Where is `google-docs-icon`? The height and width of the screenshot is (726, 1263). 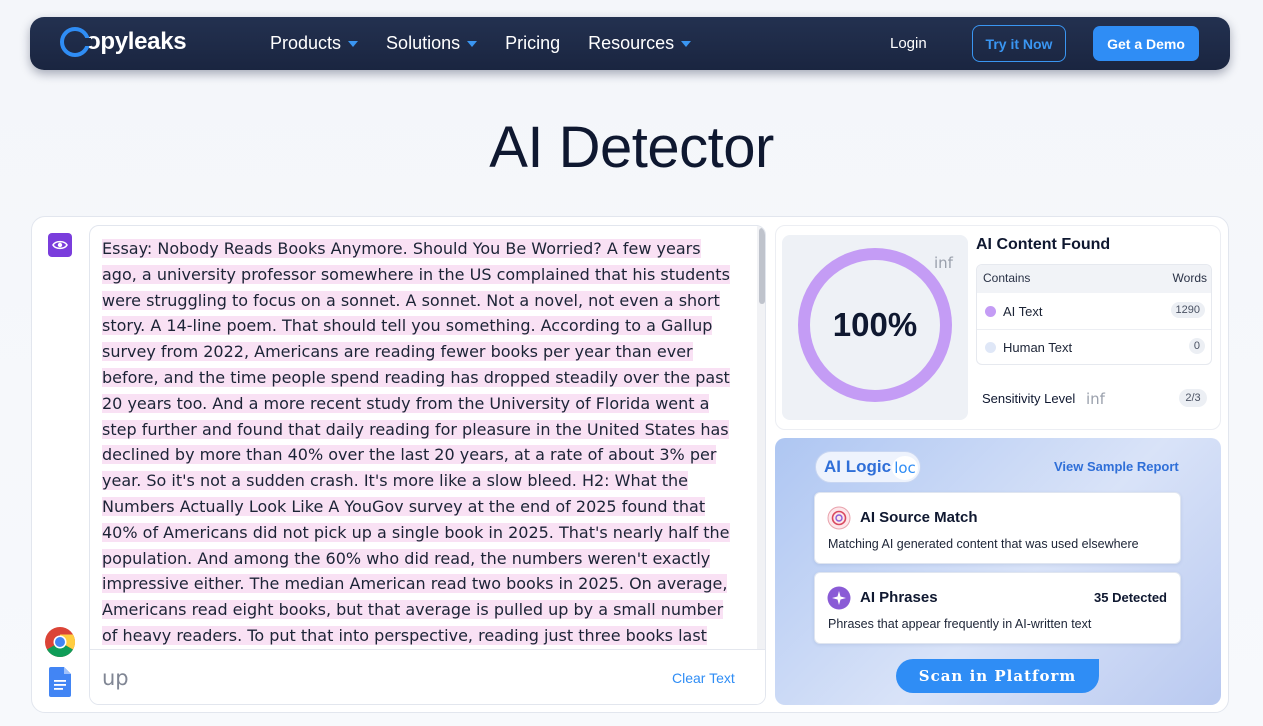
google-docs-icon is located at coordinates (60, 682).